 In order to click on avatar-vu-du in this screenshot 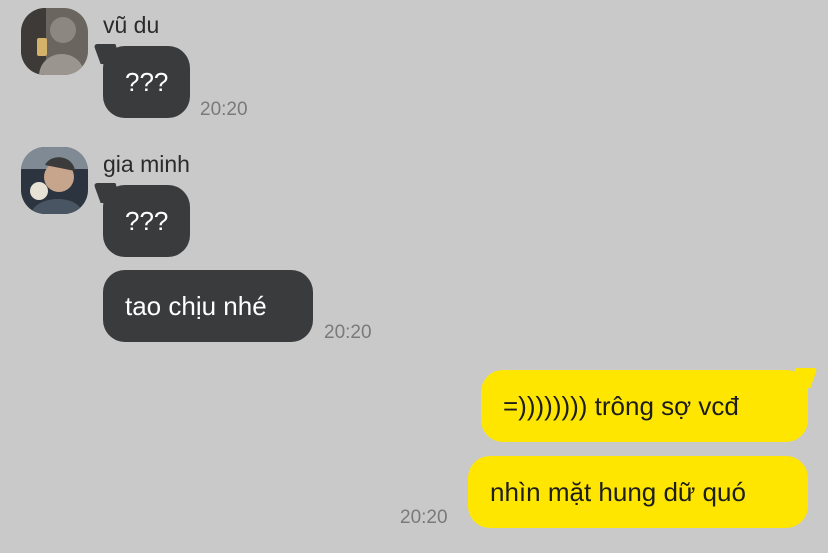, I will do `click(54, 41)`.